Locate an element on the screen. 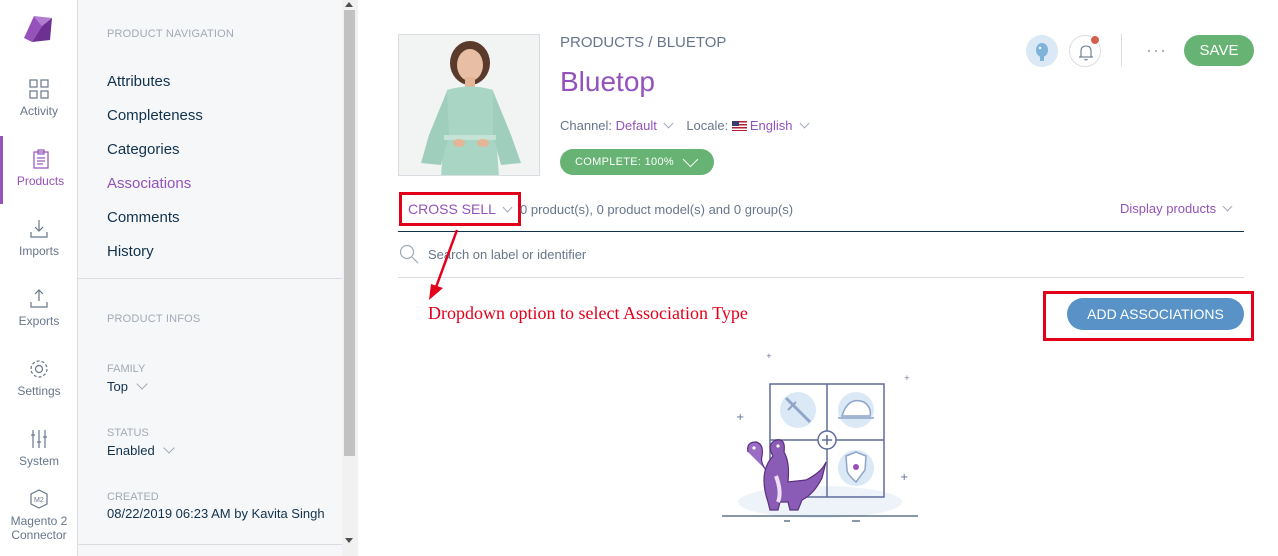 The width and height of the screenshot is (1278, 556). gear-icon is located at coordinates (39, 369).